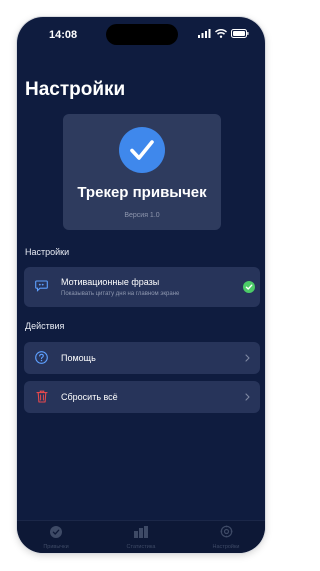  Describe the element at coordinates (56, 547) in the screenshot. I see `tab-label-habits: Привычки` at that location.